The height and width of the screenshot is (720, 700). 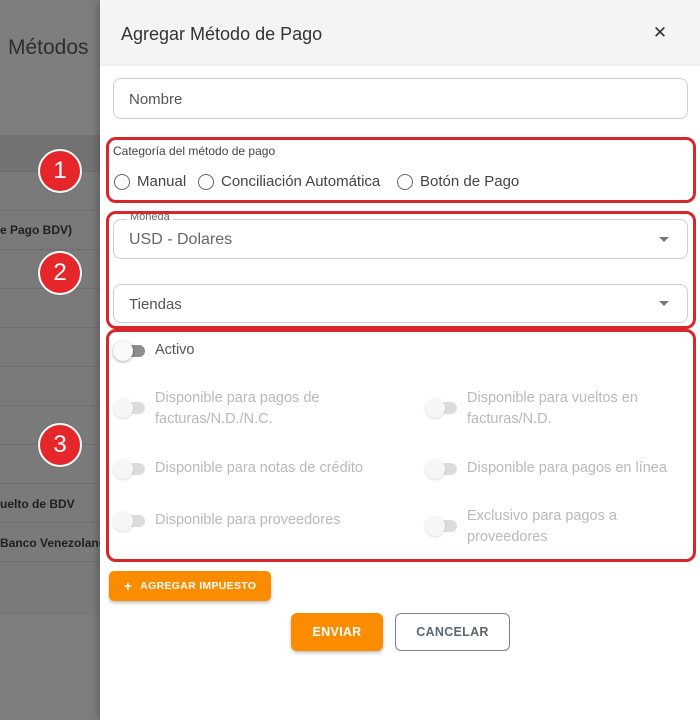 What do you see at coordinates (222, 34) in the screenshot?
I see `modal-title: Agregar Método de Pago` at bounding box center [222, 34].